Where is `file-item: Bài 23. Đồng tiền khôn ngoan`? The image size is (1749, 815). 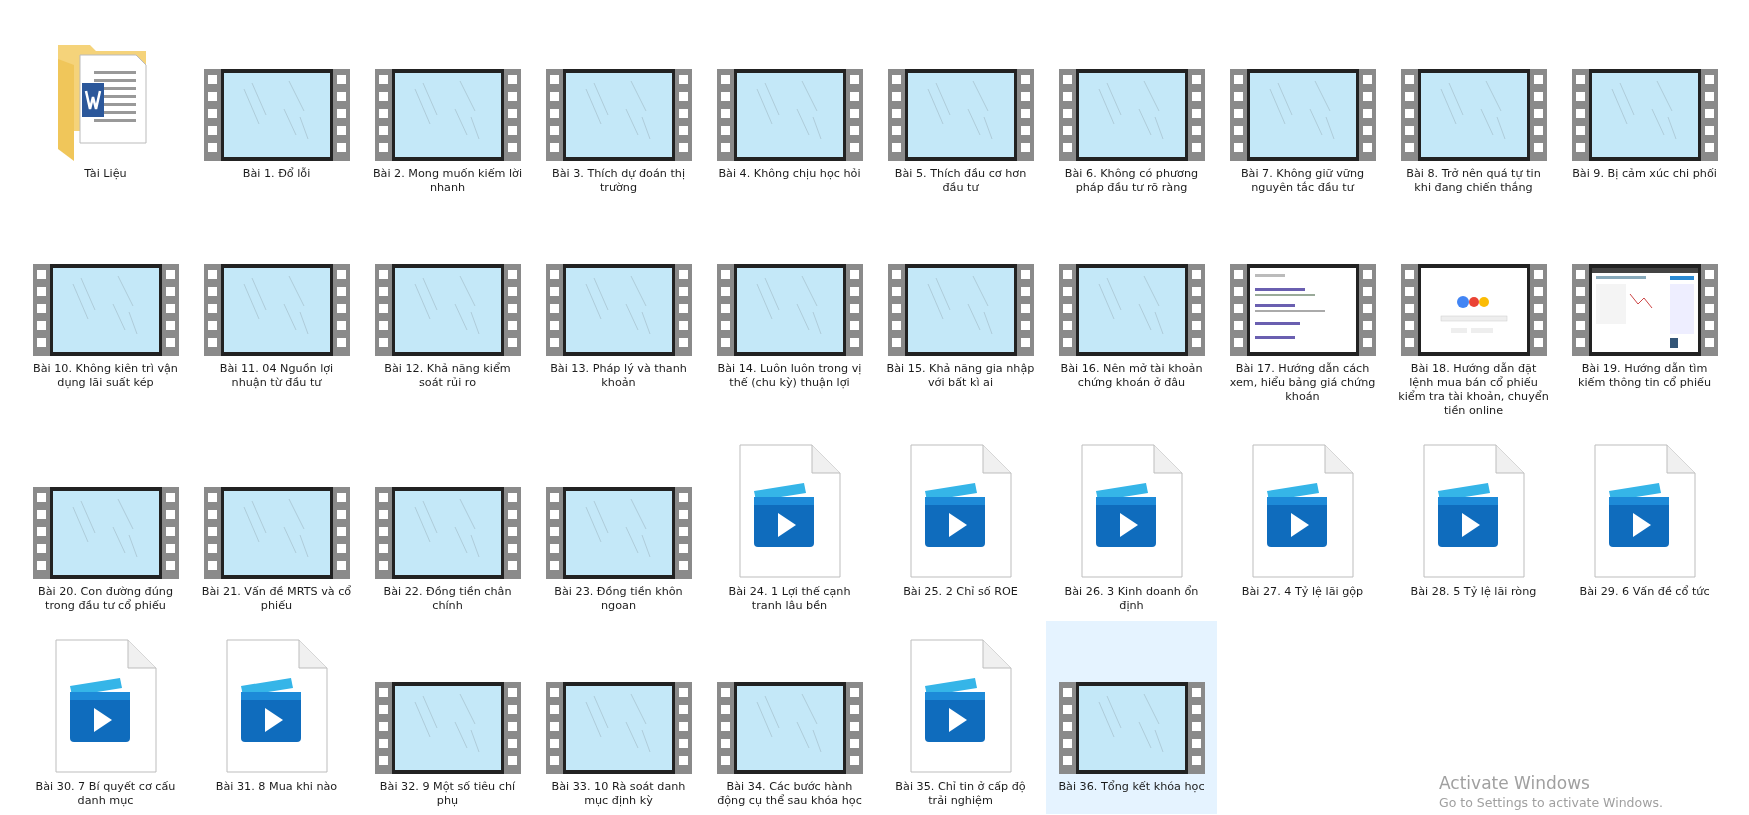 file-item: Bài 23. Đồng tiền khôn ngoan is located at coordinates (618, 522).